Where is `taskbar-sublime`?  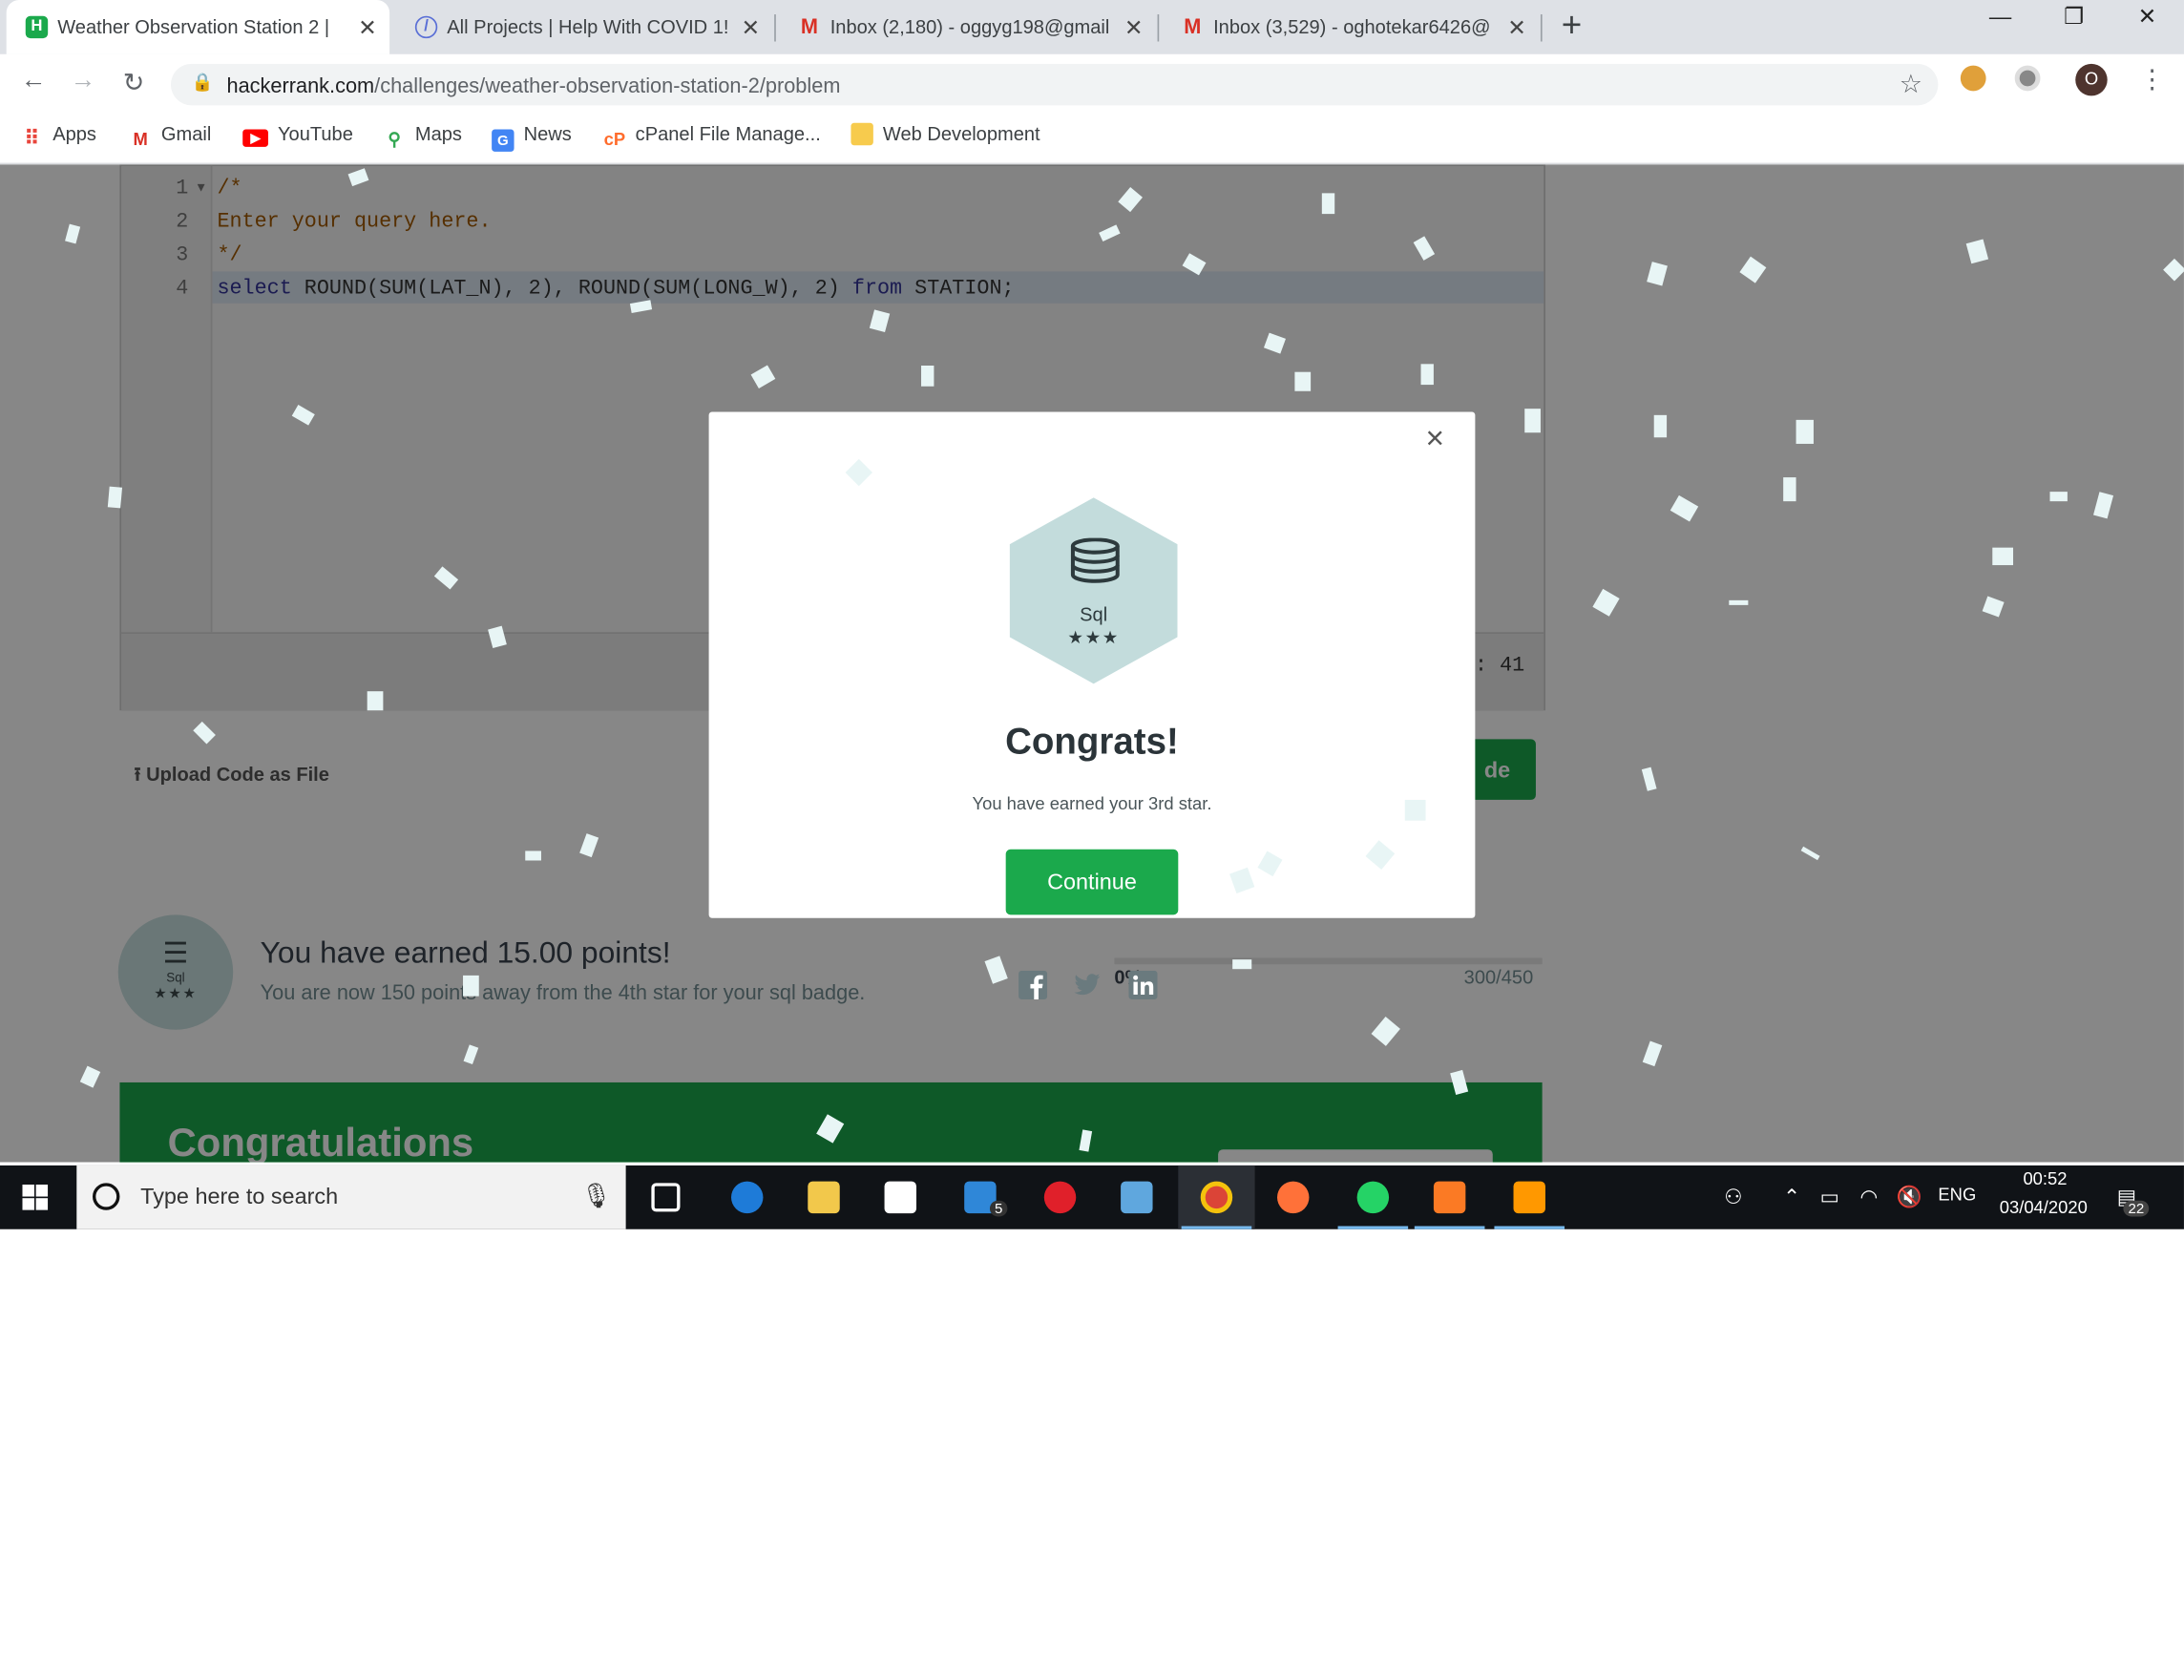
taskbar-sublime is located at coordinates (1529, 1198).